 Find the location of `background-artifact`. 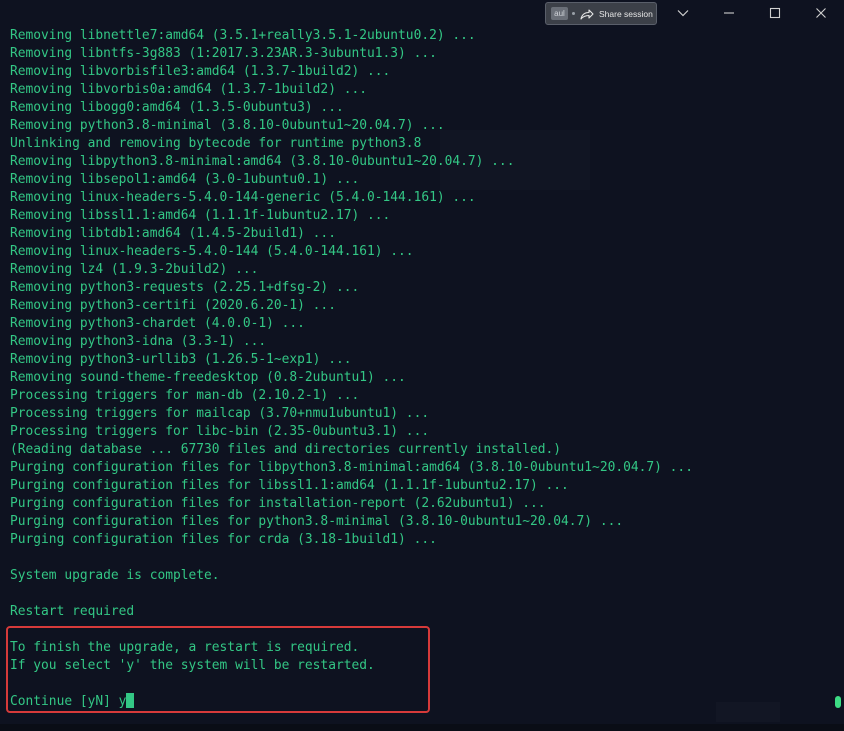

background-artifact is located at coordinates (748, 712).